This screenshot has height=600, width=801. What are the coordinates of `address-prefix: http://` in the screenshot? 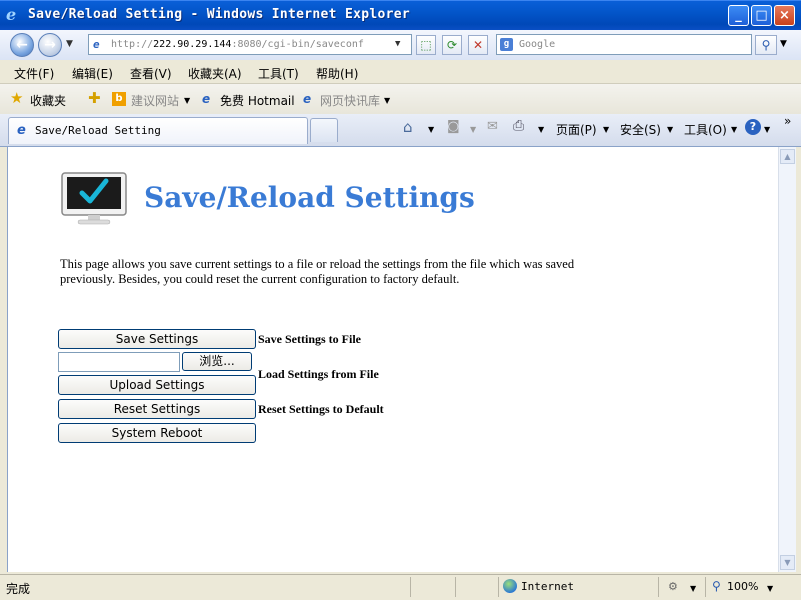 It's located at (132, 44).